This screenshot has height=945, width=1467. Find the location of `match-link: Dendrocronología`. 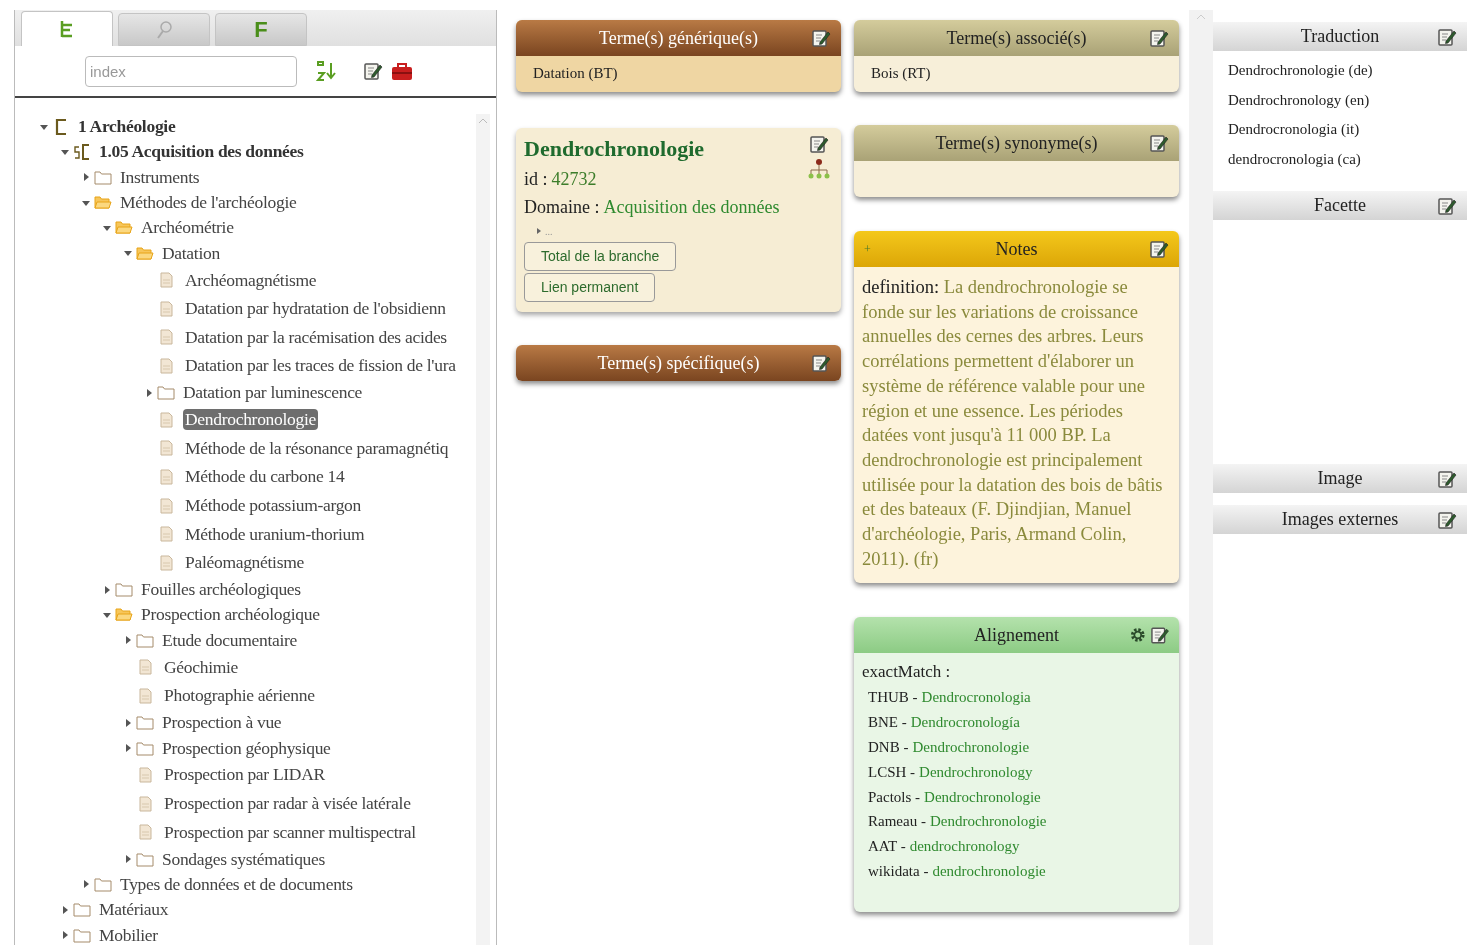

match-link: Dendrocronología is located at coordinates (965, 723).